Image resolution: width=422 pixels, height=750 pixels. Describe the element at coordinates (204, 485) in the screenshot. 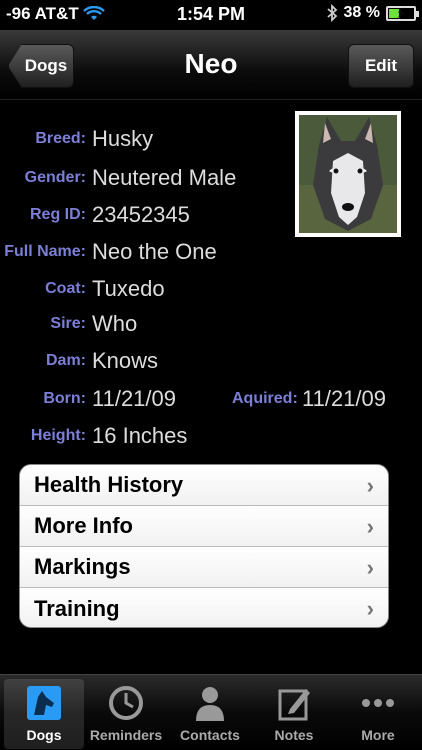

I see `menu-item-health-history: Health History ›` at that location.